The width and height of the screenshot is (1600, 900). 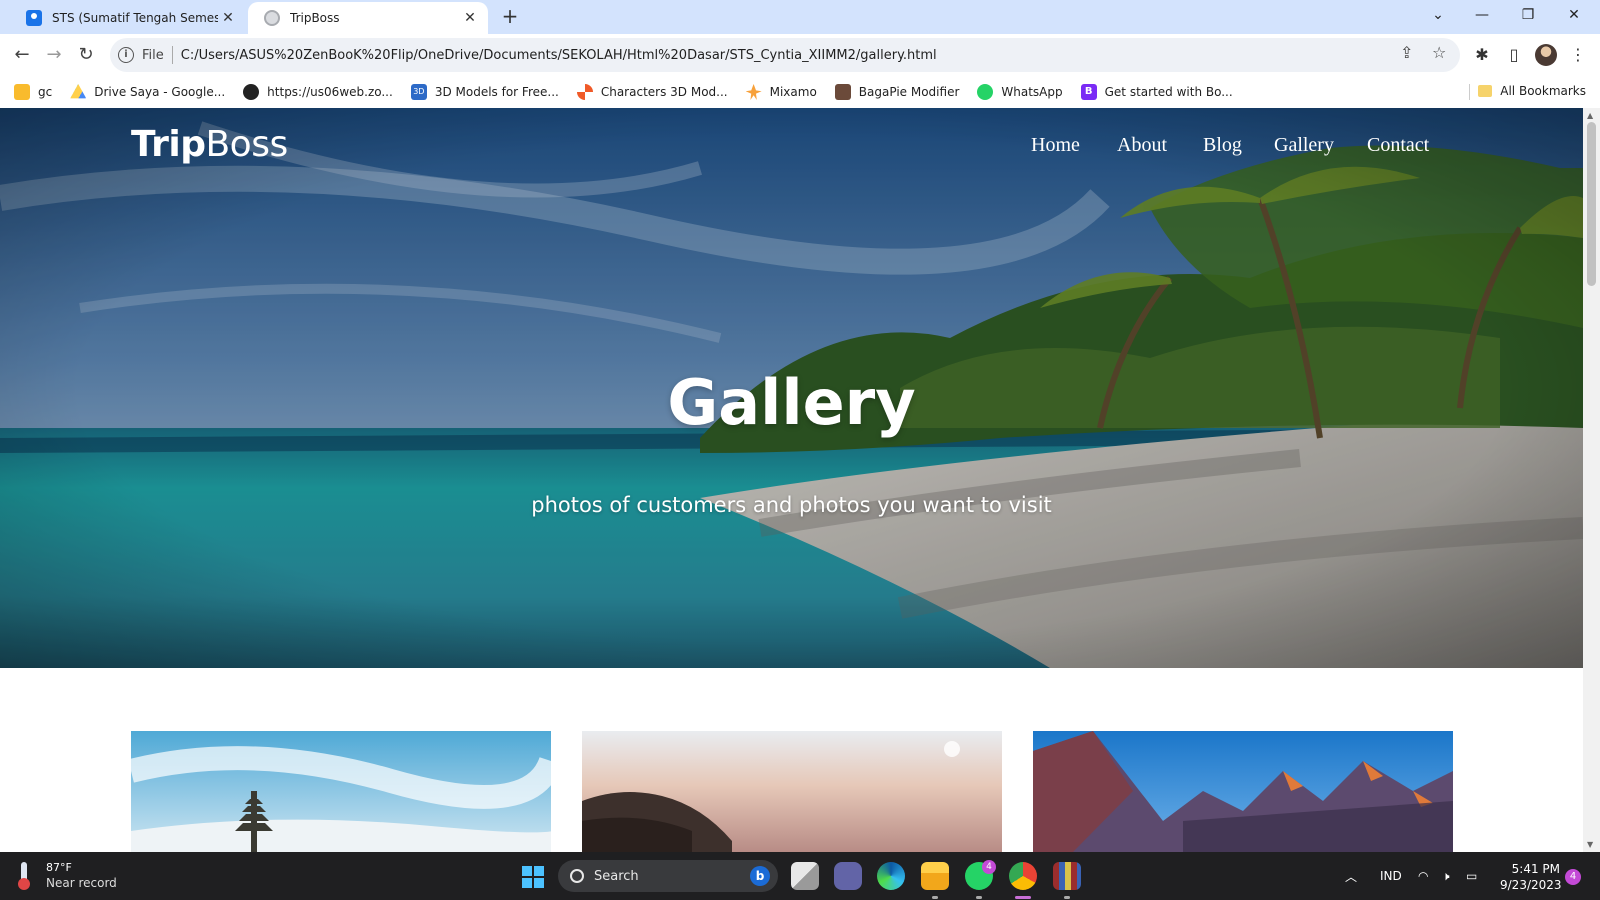 What do you see at coordinates (510, 17) in the screenshot?
I see `new-tab-button: +` at bounding box center [510, 17].